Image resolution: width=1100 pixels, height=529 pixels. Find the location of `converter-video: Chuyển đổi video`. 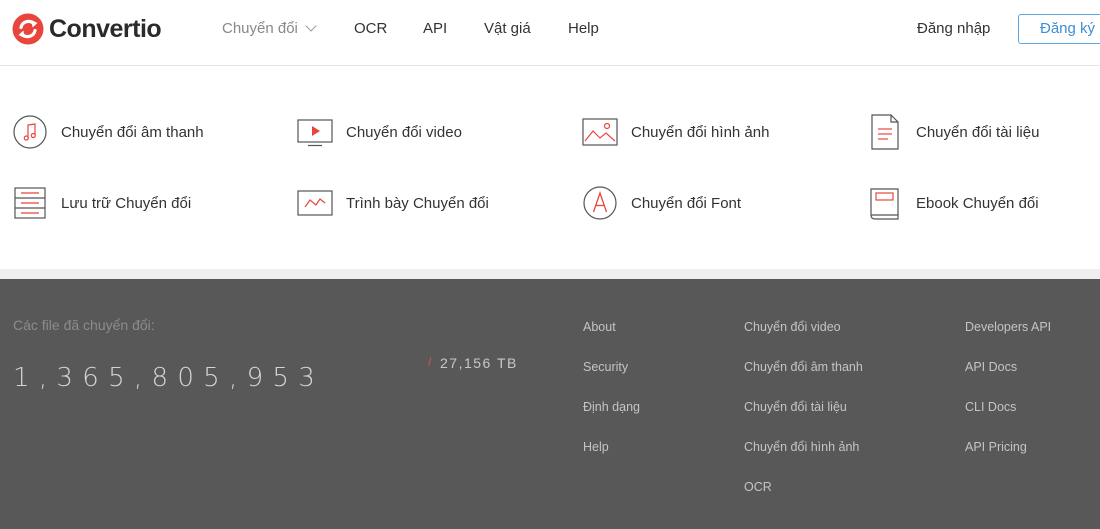

converter-video: Chuyển đổi video is located at coordinates (379, 132).